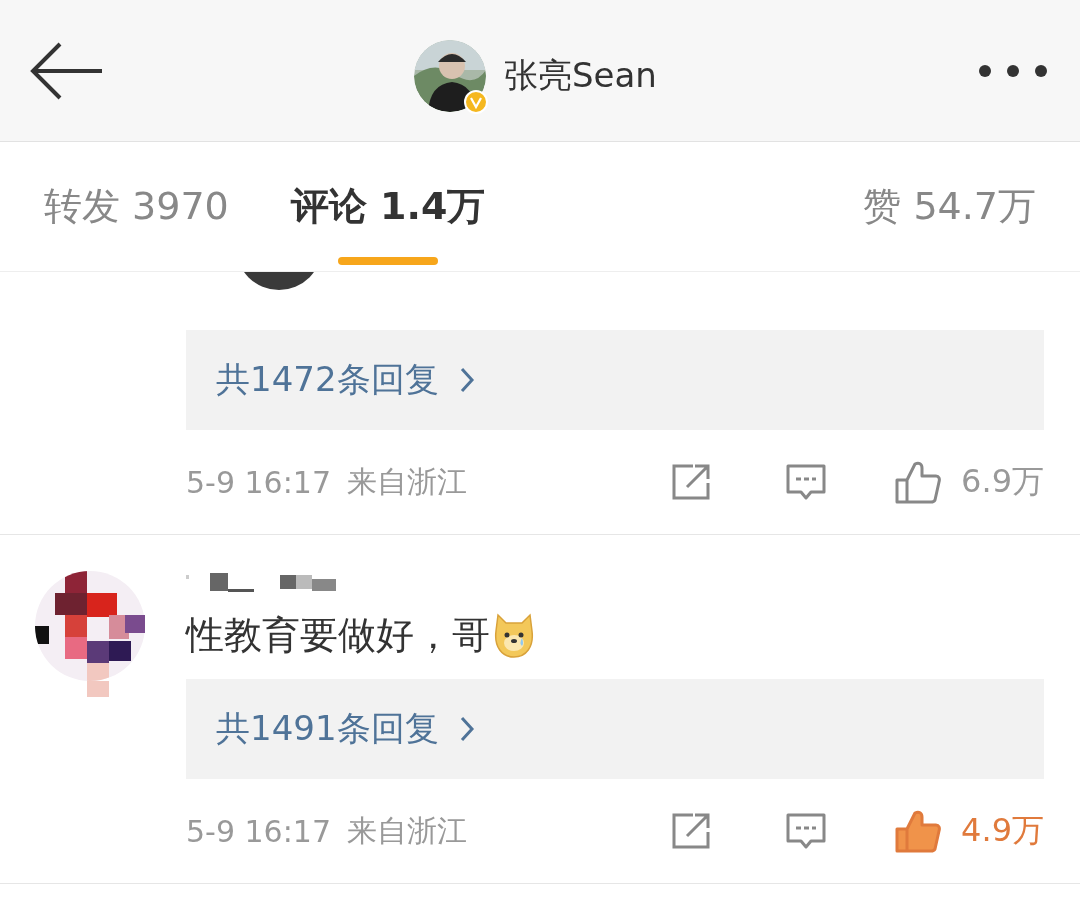 The width and height of the screenshot is (1080, 914). Describe the element at coordinates (1002, 481) in the screenshot. I see `like-count: 6.9万` at that location.